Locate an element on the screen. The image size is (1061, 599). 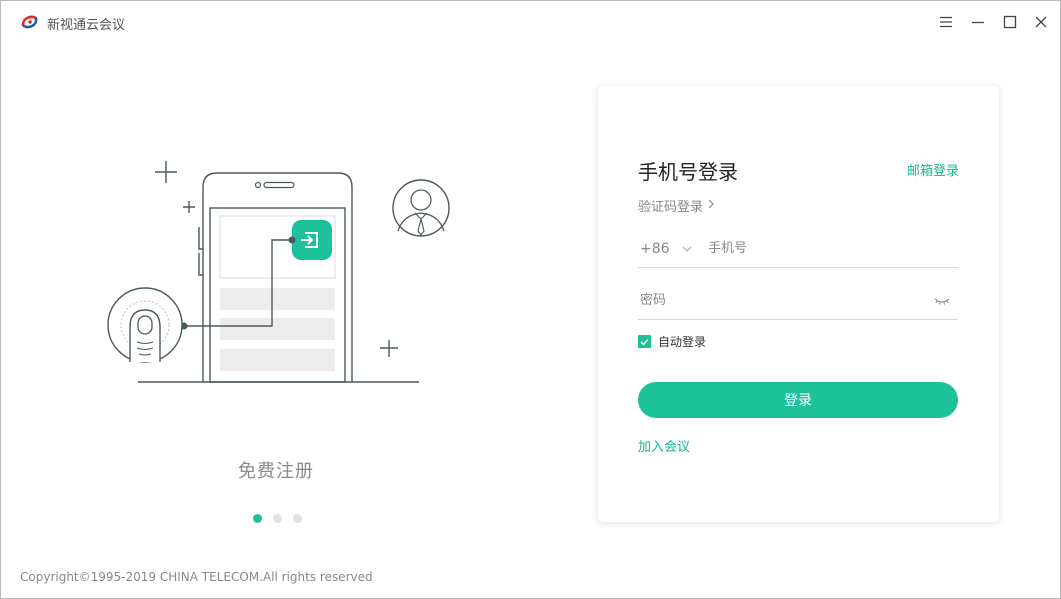
fingerprint-icon is located at coordinates (145, 325).